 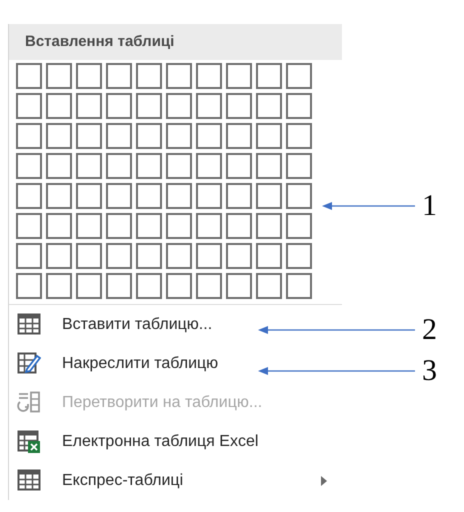 I want to click on menu-item: Накреслити таблицю, so click(x=140, y=364).